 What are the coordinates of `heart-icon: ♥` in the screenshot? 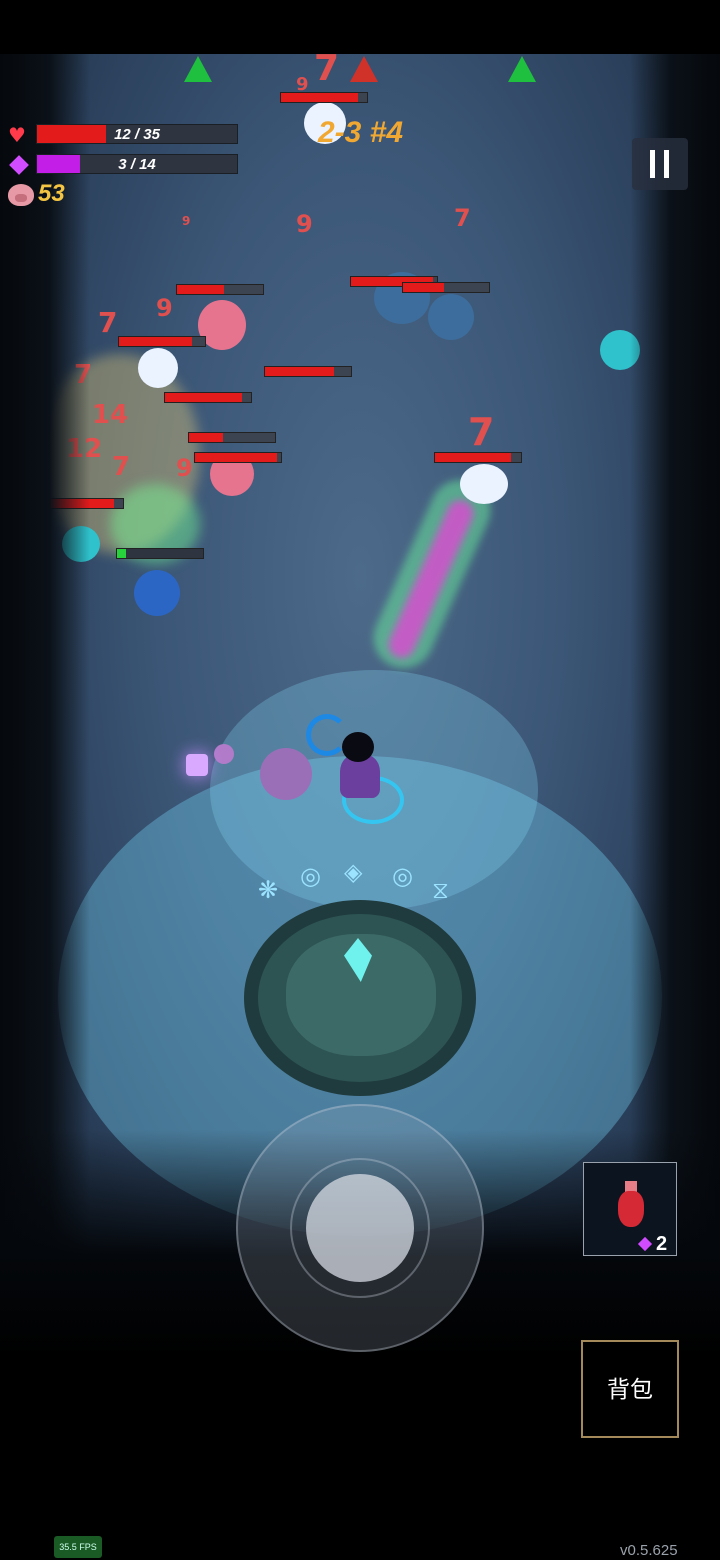 It's located at (17, 135).